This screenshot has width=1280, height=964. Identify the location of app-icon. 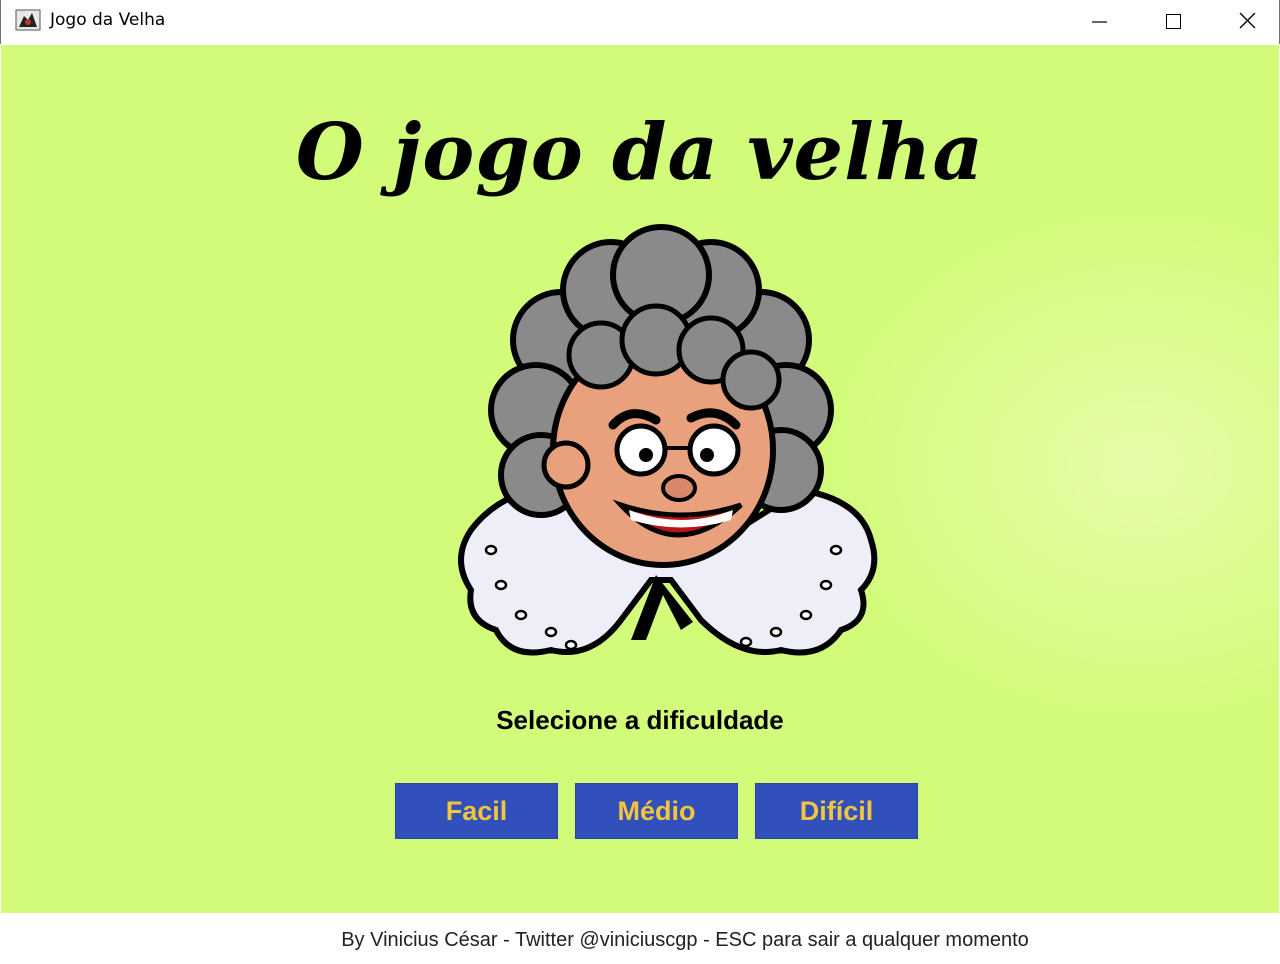
(28, 20).